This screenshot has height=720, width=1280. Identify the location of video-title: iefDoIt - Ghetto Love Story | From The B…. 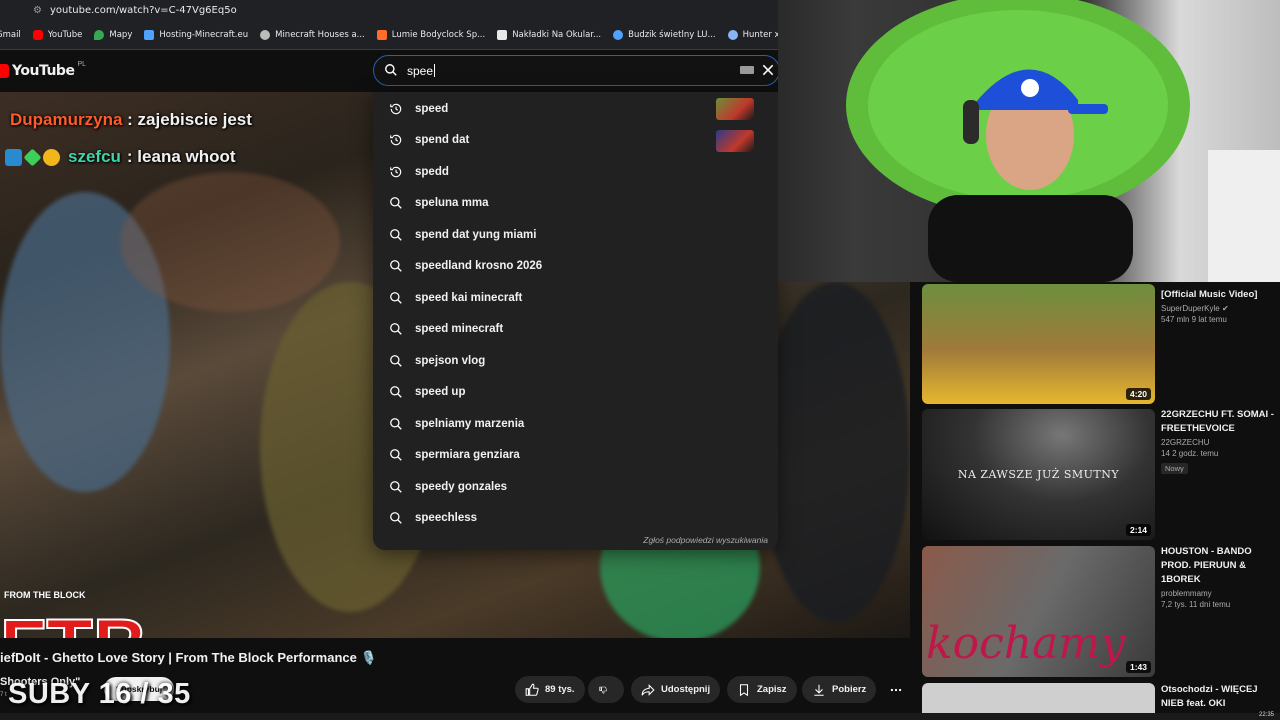
(188, 657).